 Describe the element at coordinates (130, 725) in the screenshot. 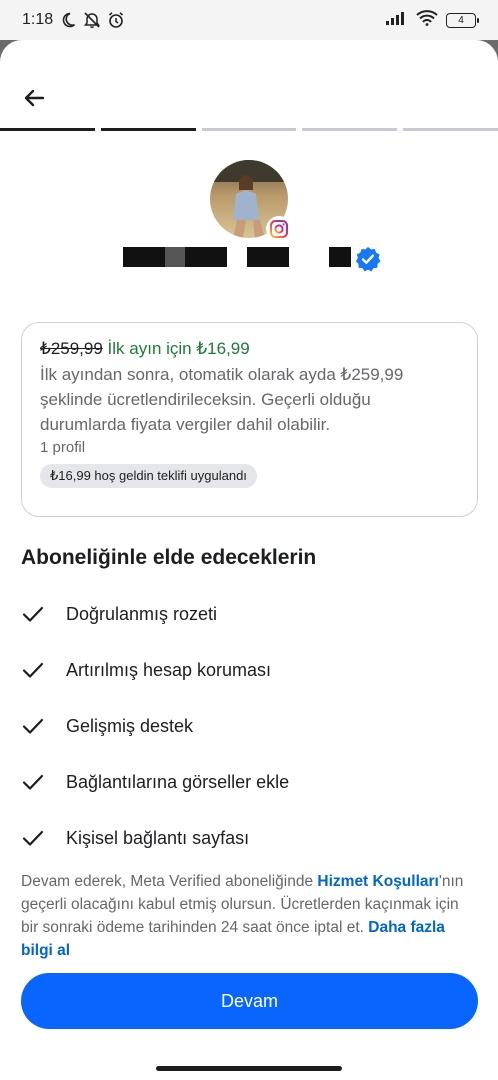

I see `benefit-label: Gelişmiş destek` at that location.